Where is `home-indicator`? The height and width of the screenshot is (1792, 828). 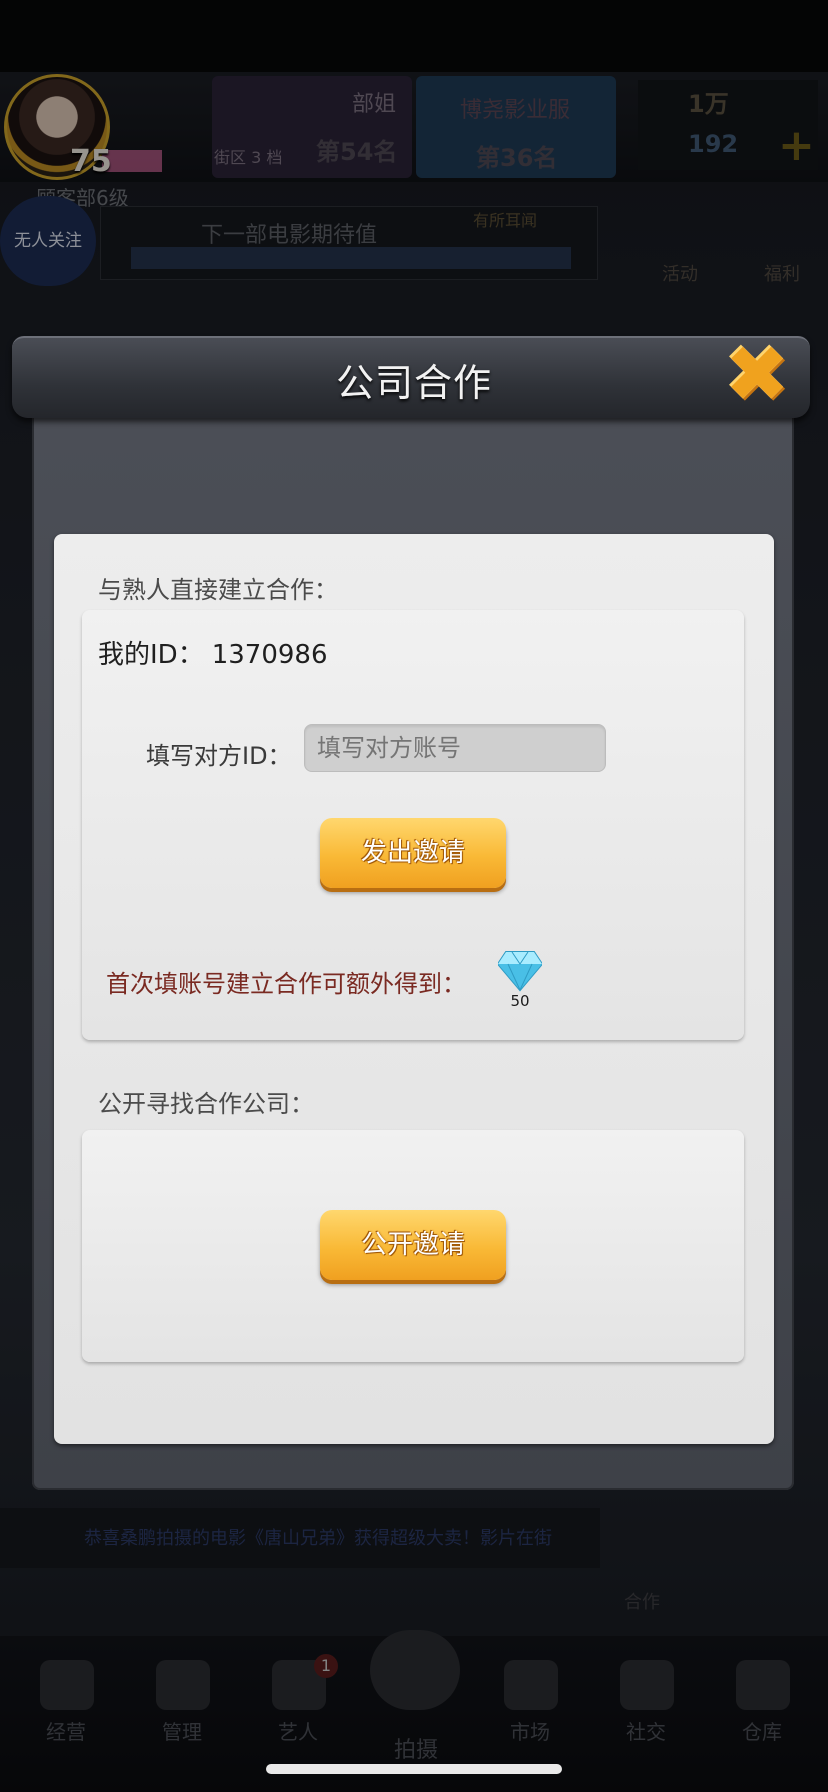 home-indicator is located at coordinates (414, 1769).